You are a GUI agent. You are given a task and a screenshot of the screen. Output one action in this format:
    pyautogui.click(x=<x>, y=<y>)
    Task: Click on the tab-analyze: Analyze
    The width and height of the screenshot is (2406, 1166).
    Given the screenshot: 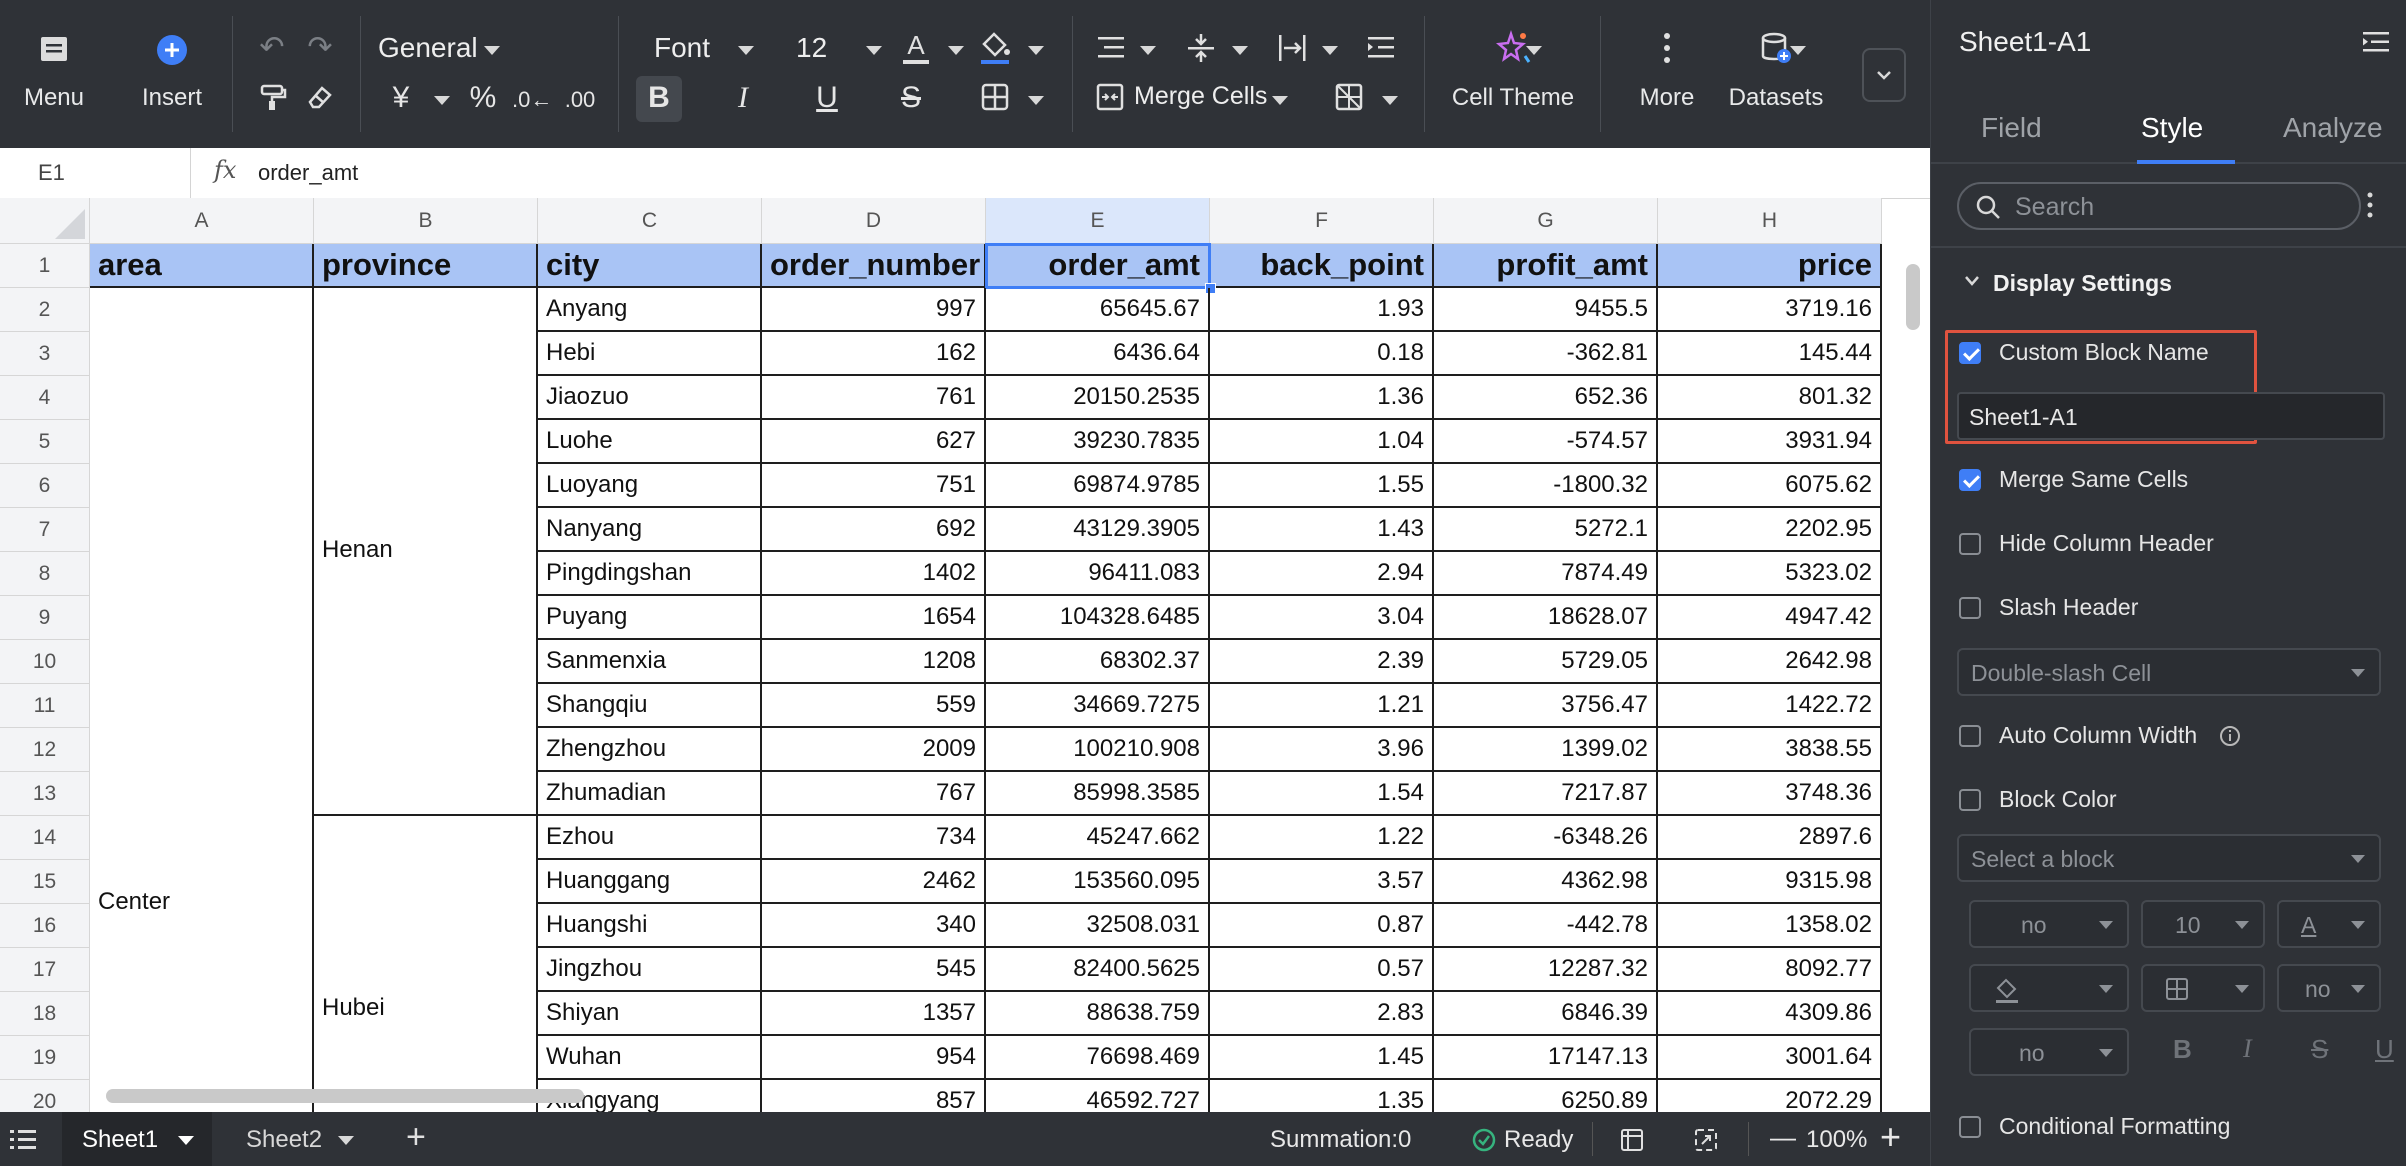 What is the action you would take?
    pyautogui.click(x=2333, y=128)
    